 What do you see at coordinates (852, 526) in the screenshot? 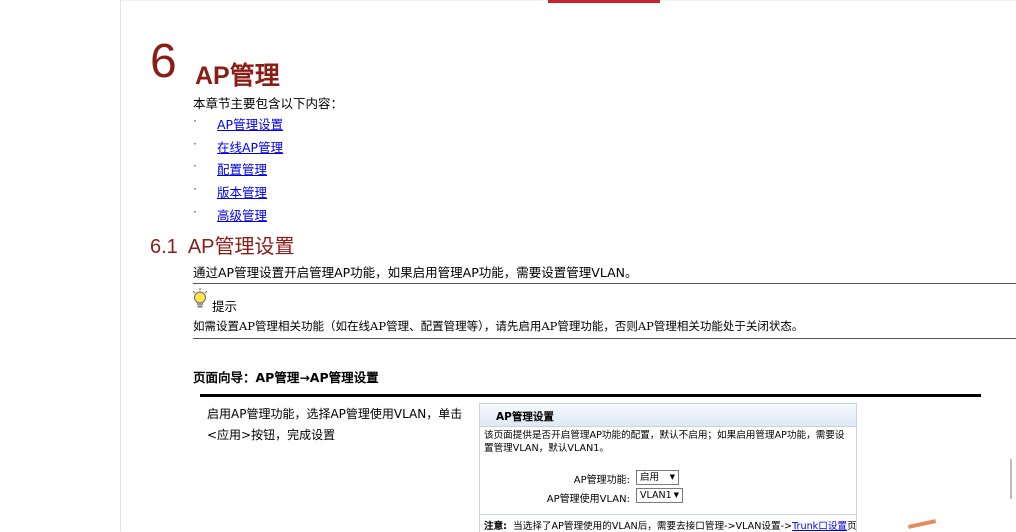
I see `note-suffix: 页面` at bounding box center [852, 526].